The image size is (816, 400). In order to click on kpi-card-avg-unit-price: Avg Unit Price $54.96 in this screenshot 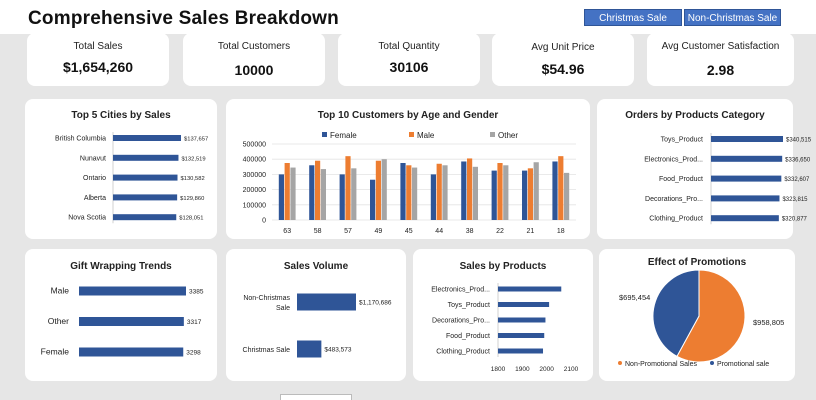, I will do `click(563, 59)`.